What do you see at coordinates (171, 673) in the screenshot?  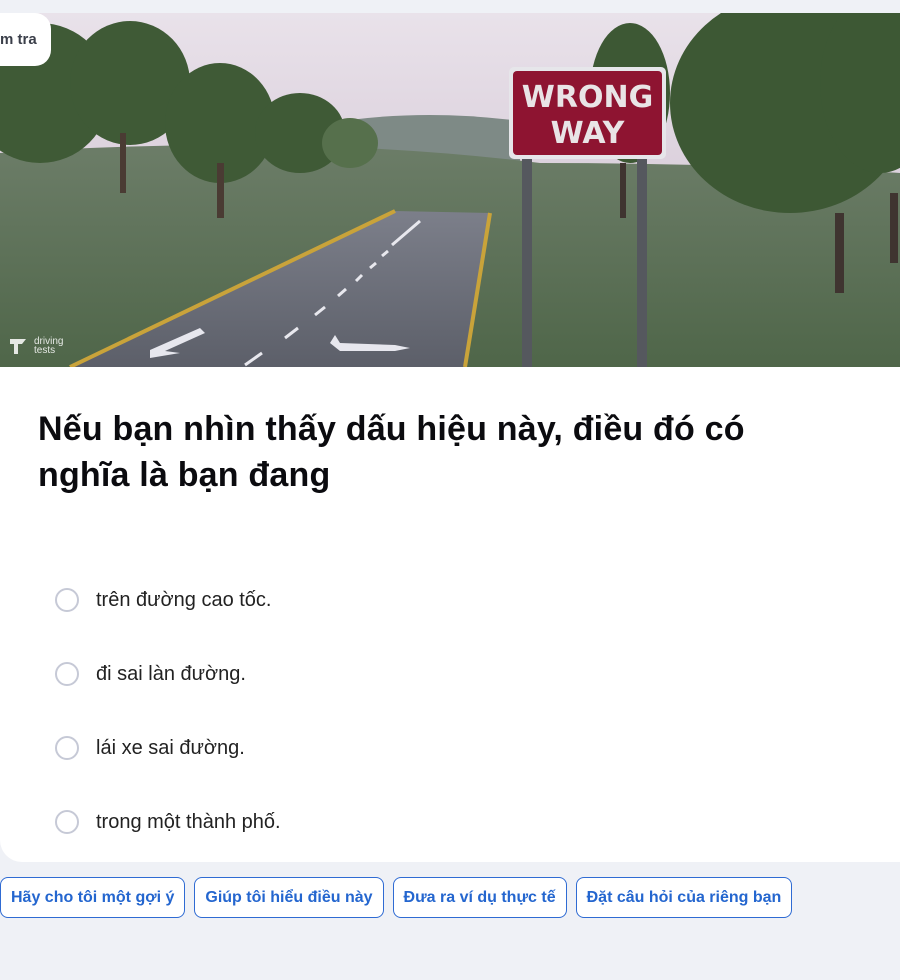 I see `answer-option-label: đi sai làn đường.` at bounding box center [171, 673].